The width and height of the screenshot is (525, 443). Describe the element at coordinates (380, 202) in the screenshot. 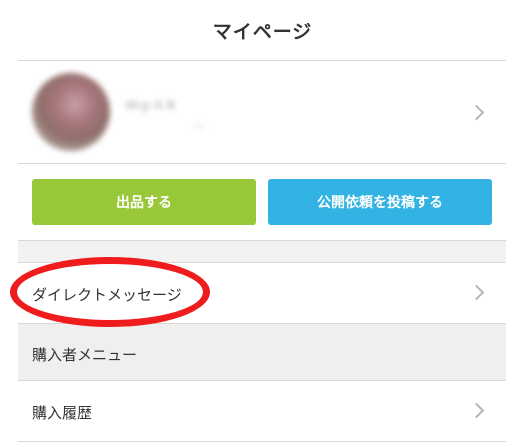

I see `post-request-button: 公開依頼を投稿する` at that location.